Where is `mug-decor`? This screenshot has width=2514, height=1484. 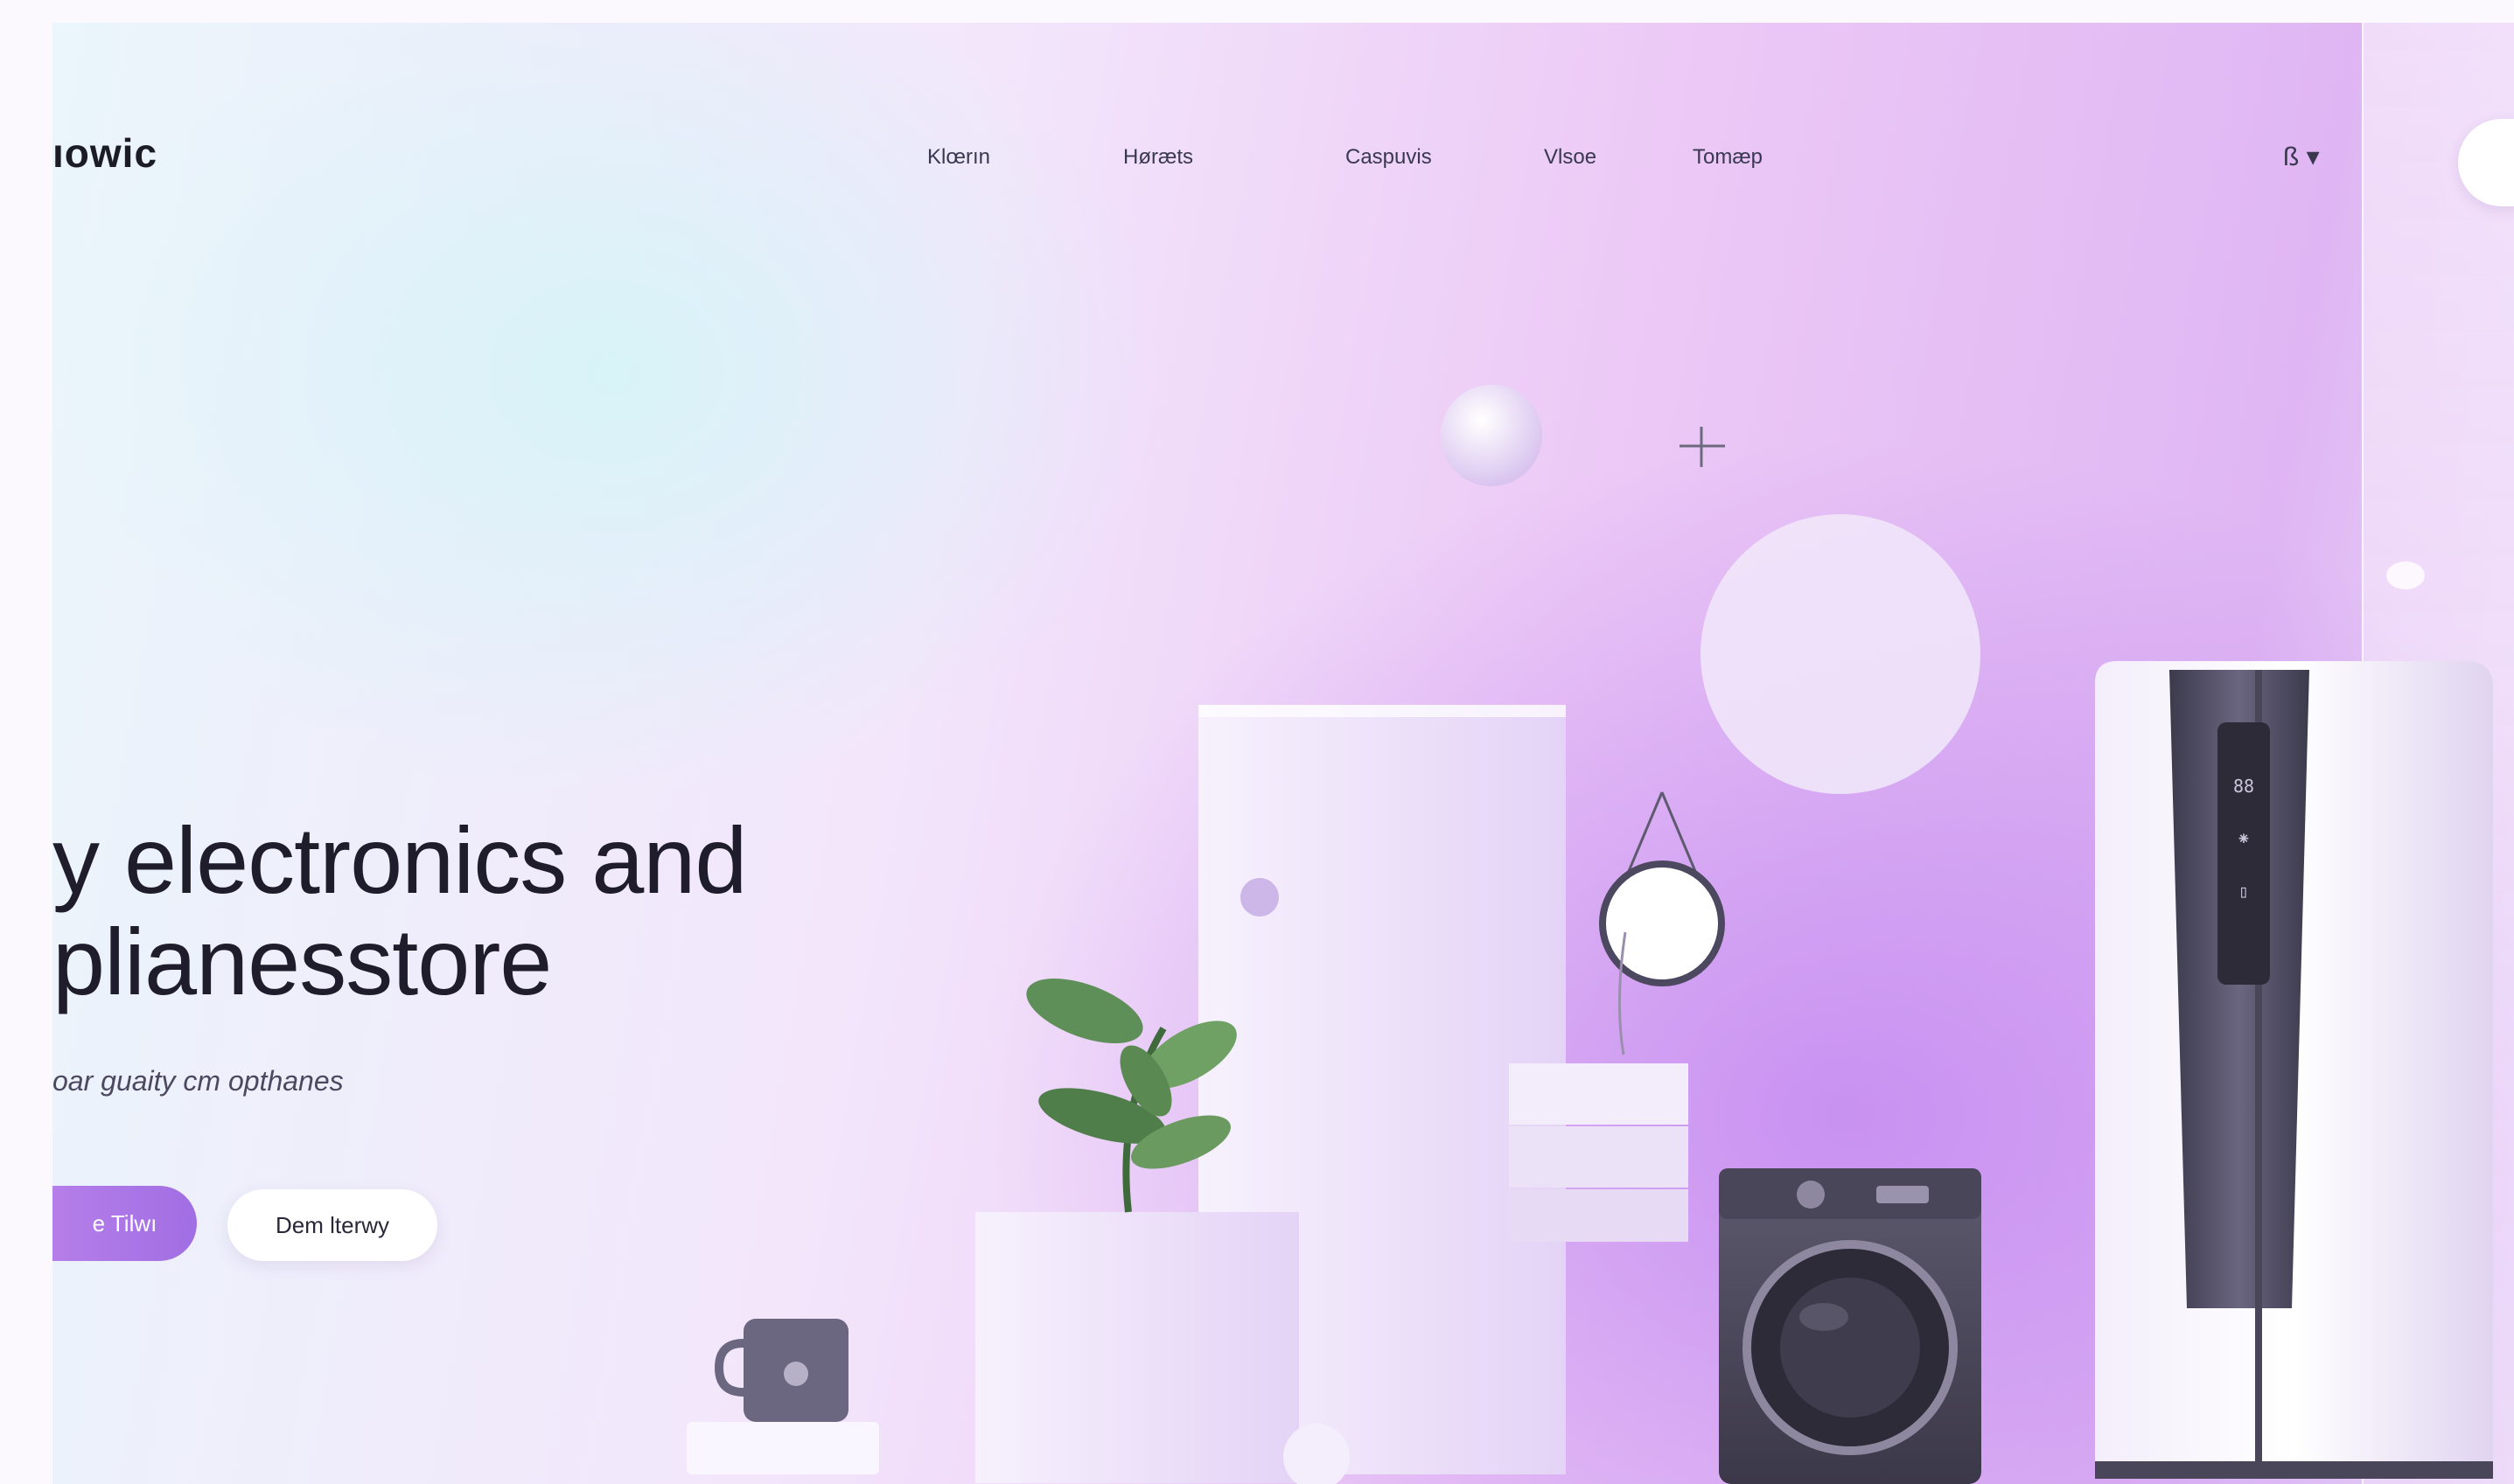 mug-decor is located at coordinates (783, 1396).